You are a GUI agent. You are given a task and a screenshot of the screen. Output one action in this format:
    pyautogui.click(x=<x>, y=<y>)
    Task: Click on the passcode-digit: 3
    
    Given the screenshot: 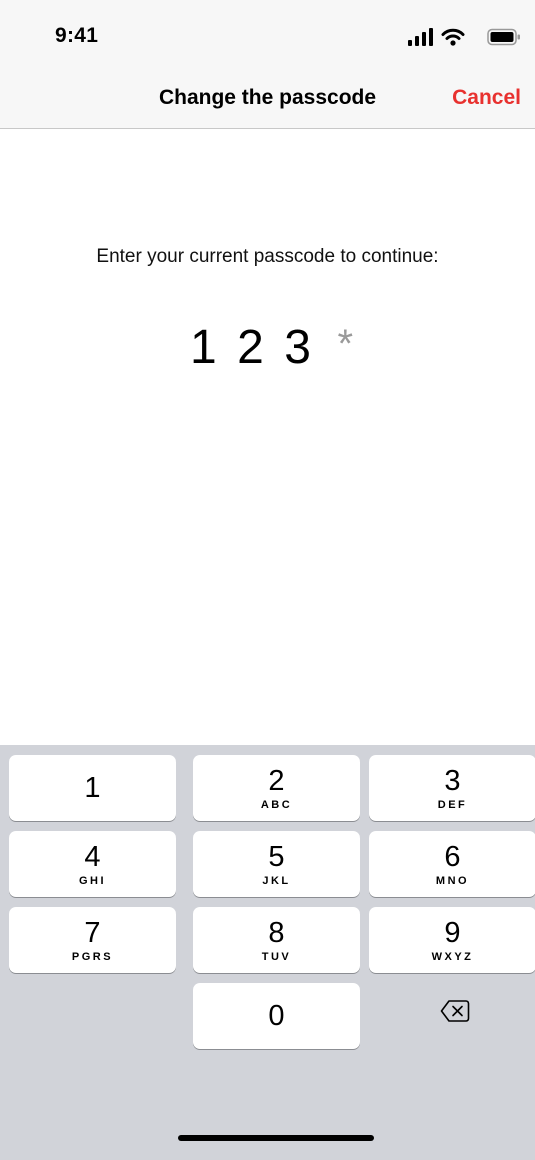 What is the action you would take?
    pyautogui.click(x=297, y=347)
    